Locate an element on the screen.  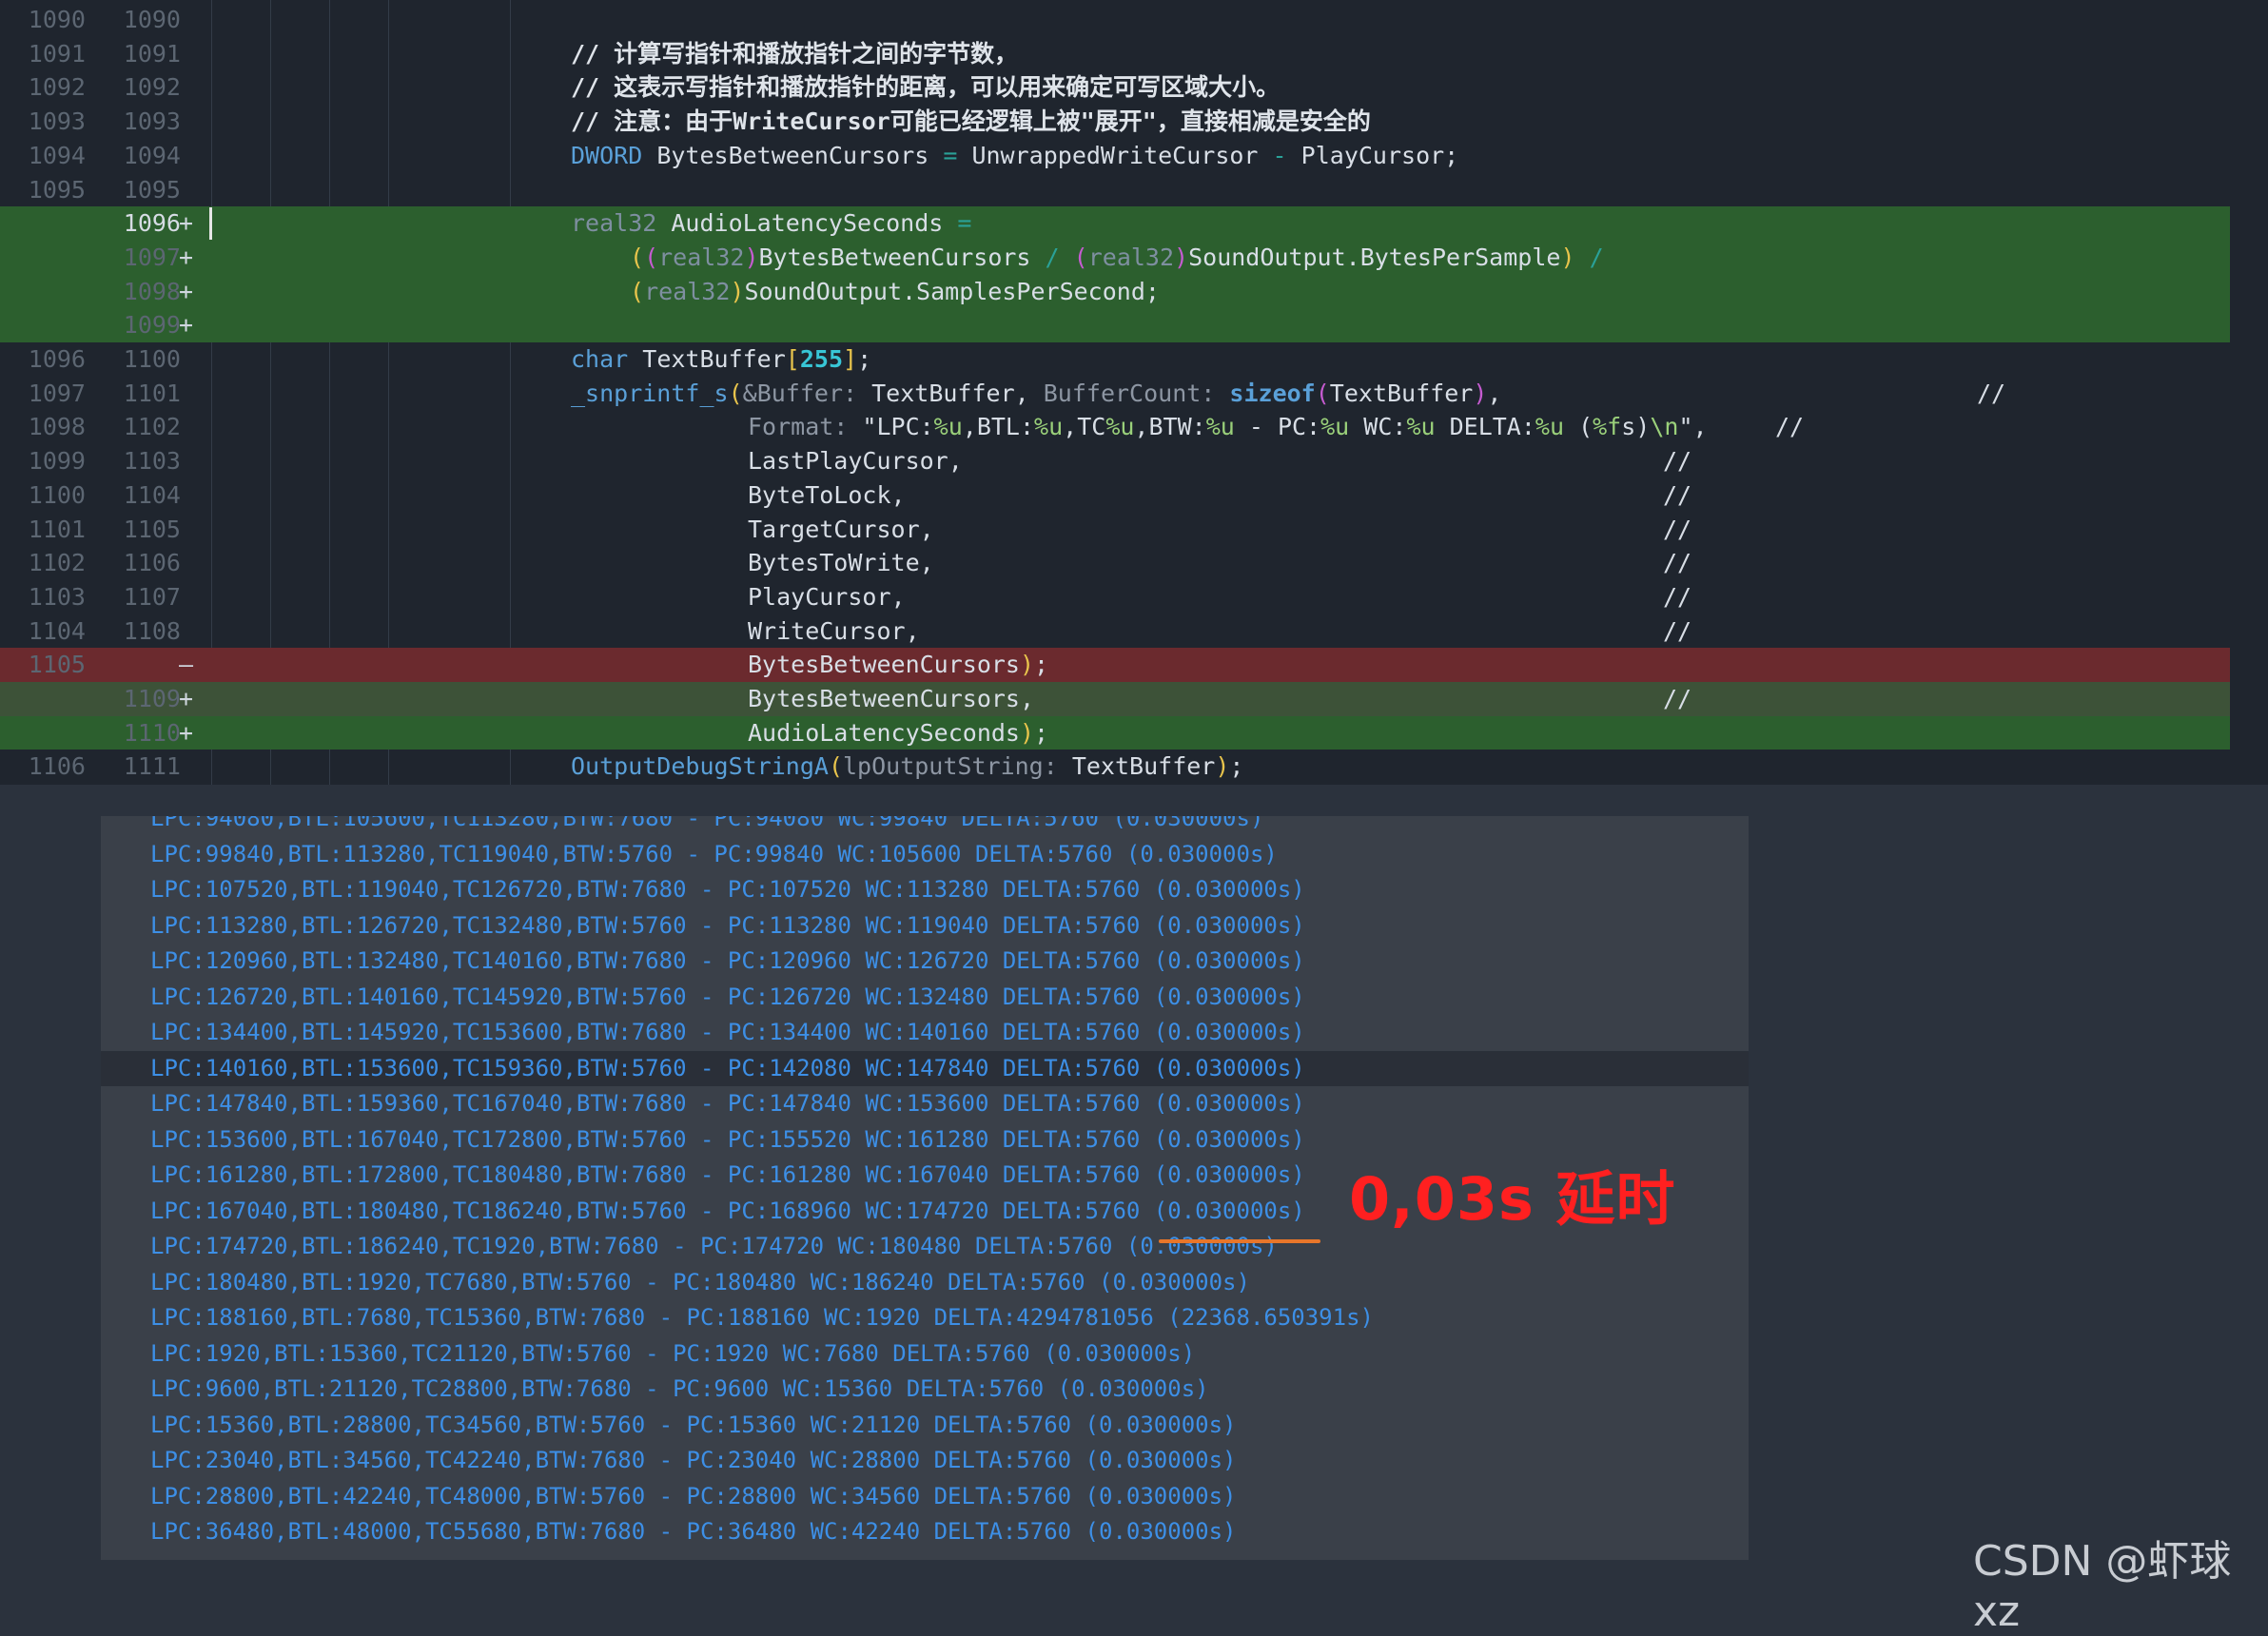
old-line-number: 1105 is located at coordinates (57, 665).